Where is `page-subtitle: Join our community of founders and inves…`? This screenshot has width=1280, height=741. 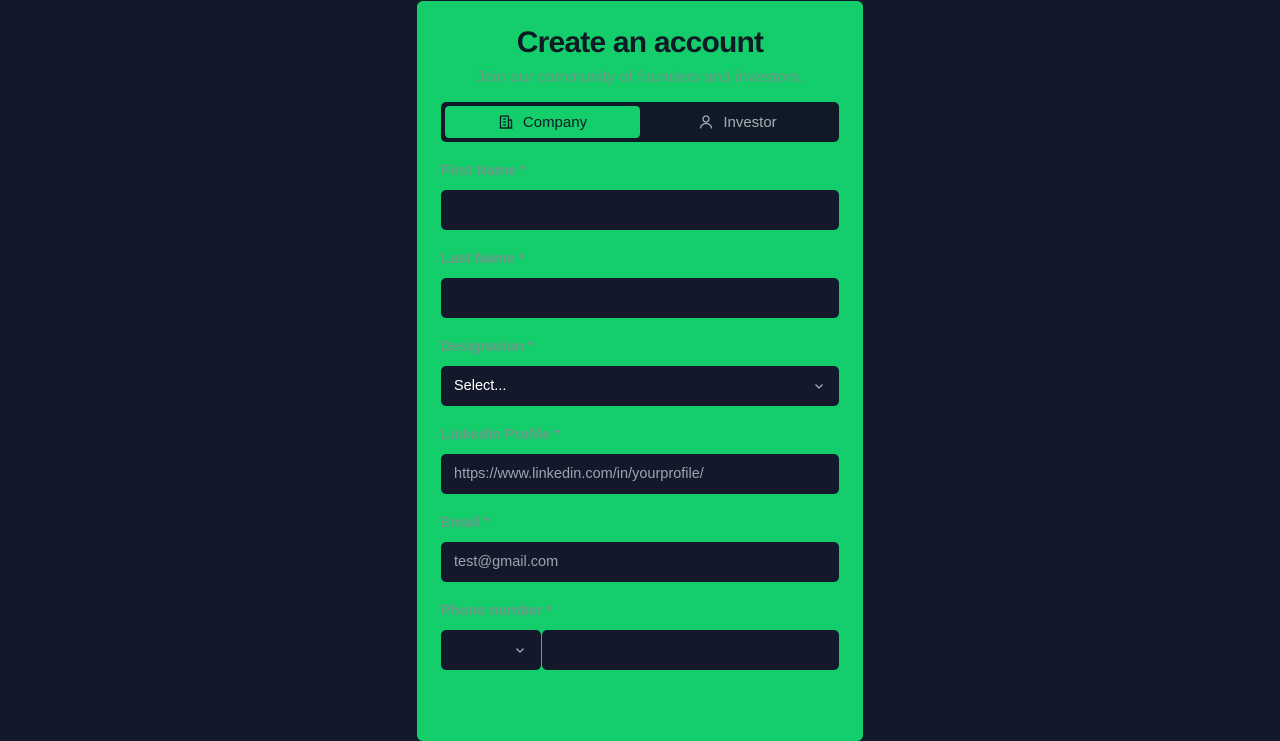 page-subtitle: Join our community of founders and inves… is located at coordinates (640, 77).